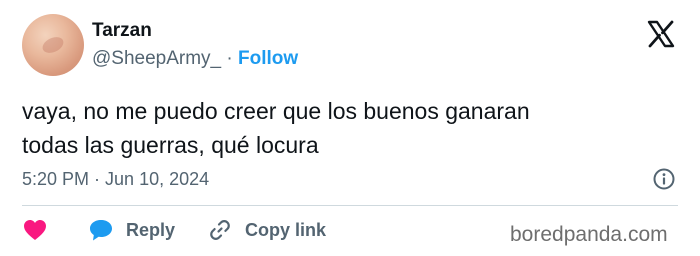  Describe the element at coordinates (350, 205) in the screenshot. I see `divider` at that location.